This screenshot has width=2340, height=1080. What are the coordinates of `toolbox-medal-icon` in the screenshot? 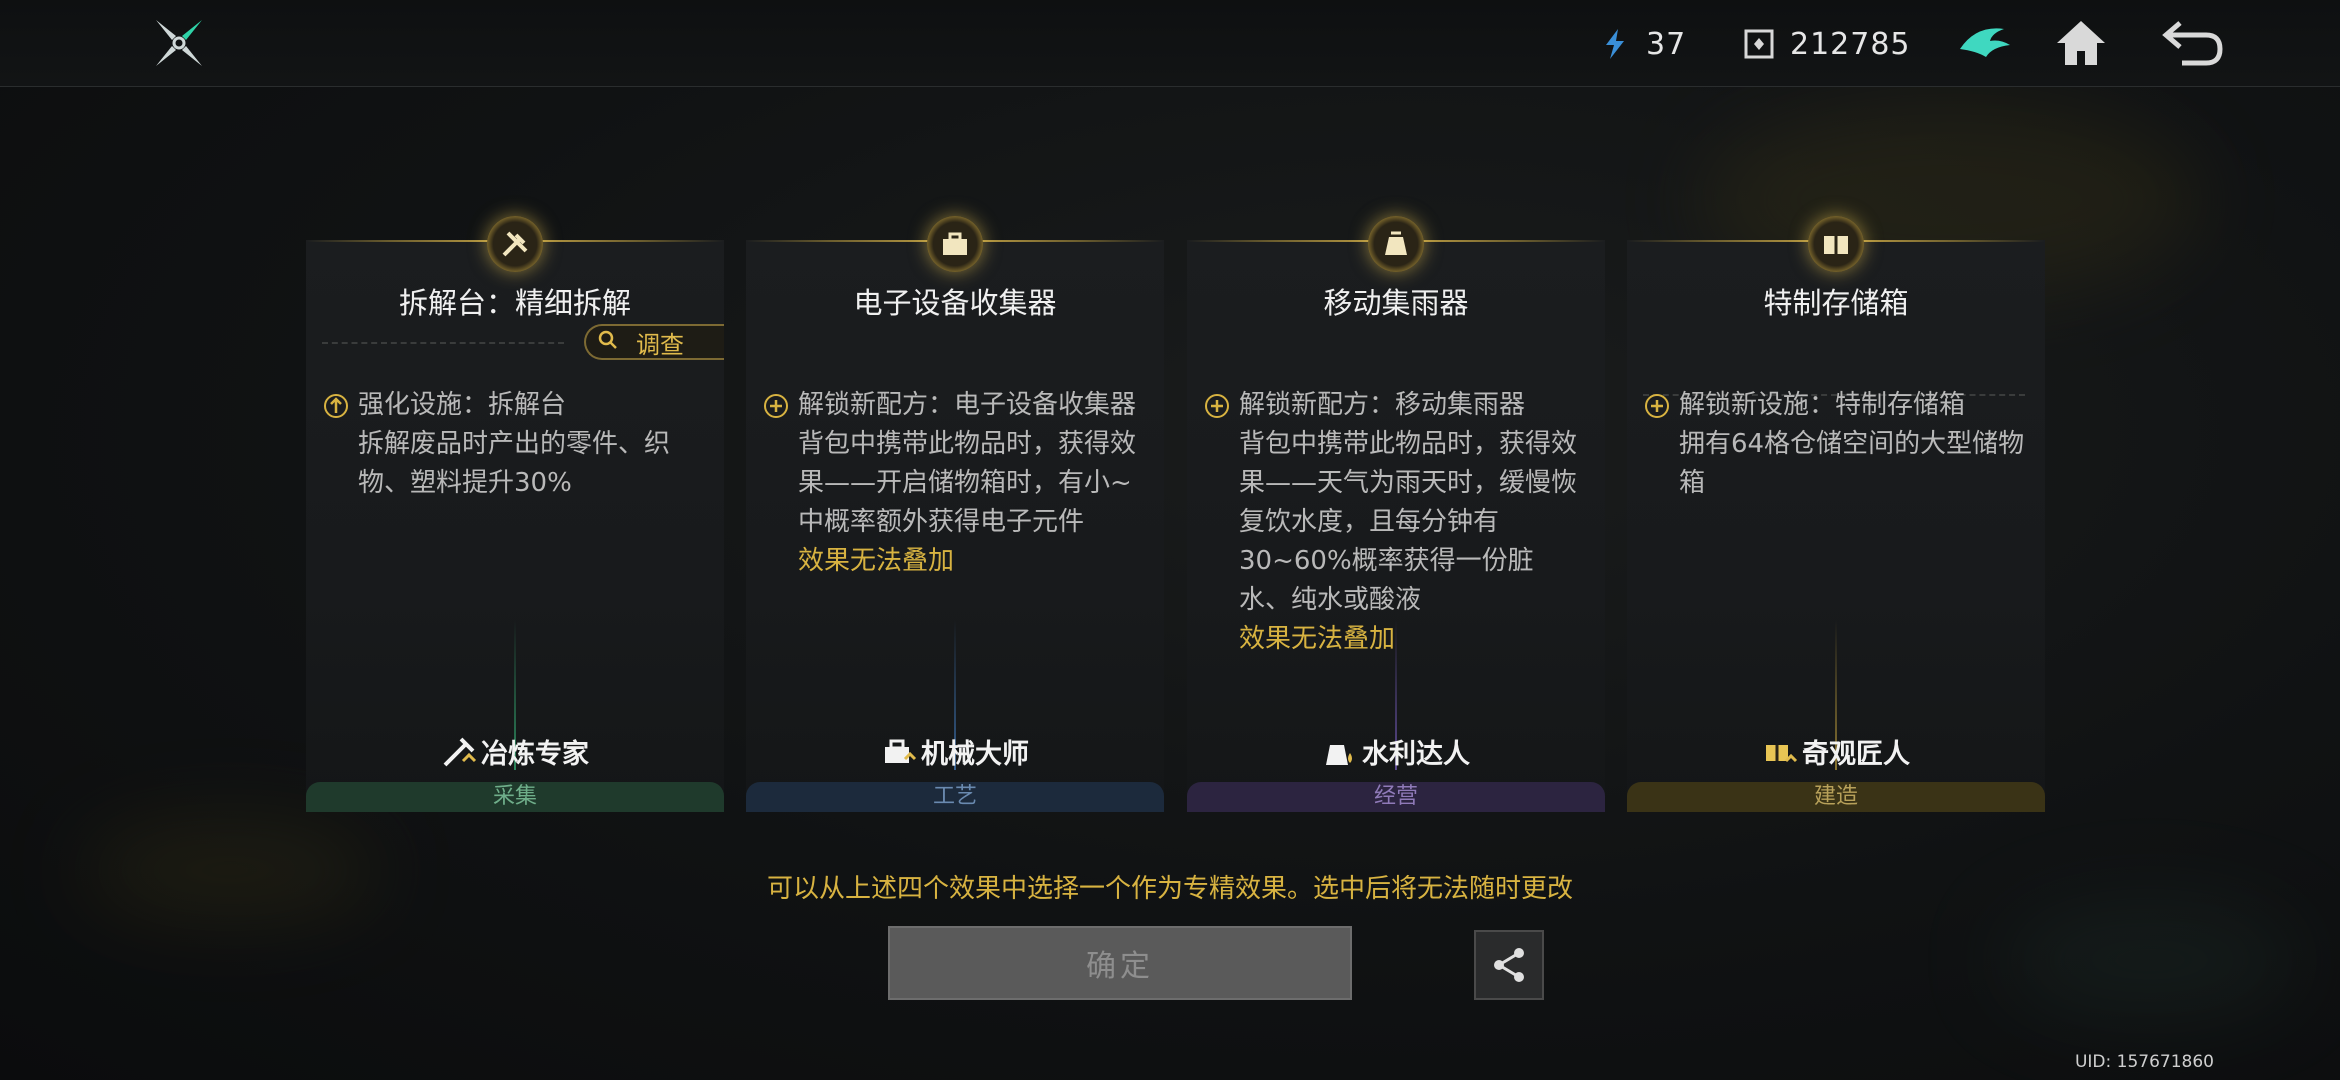 It's located at (955, 244).